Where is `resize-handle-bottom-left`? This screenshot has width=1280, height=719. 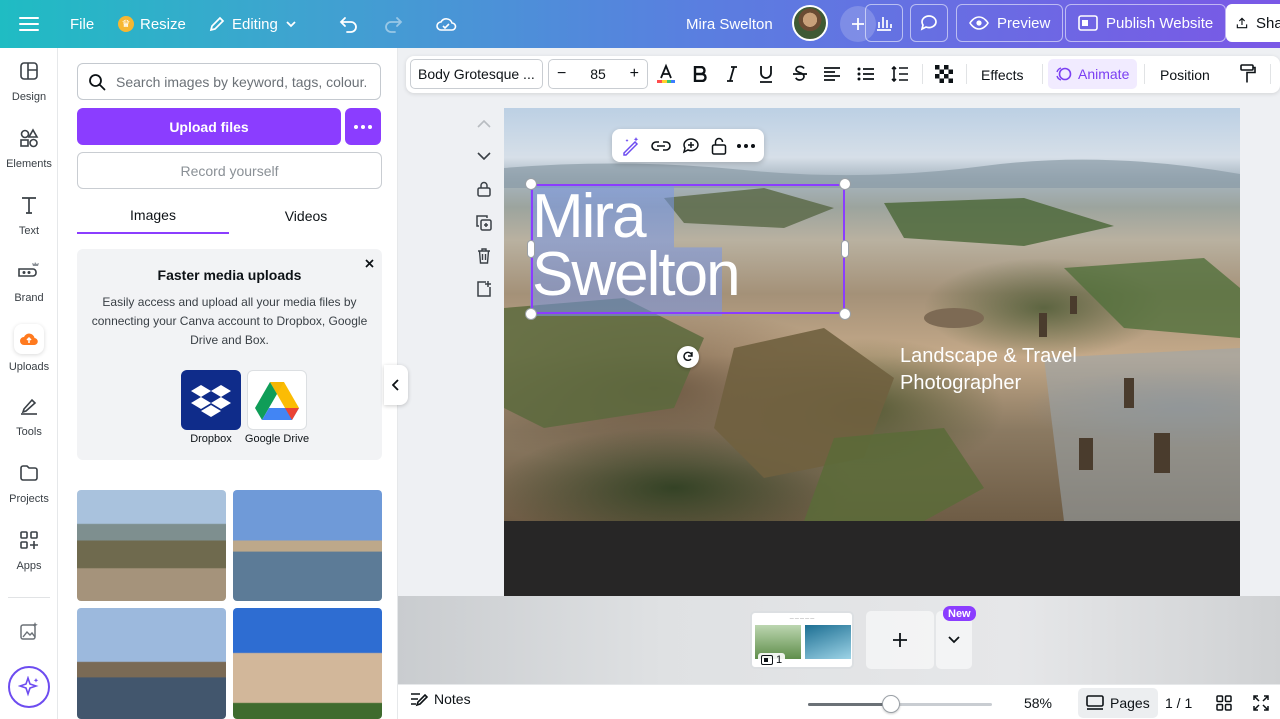
resize-handle-bottom-left is located at coordinates (531, 314).